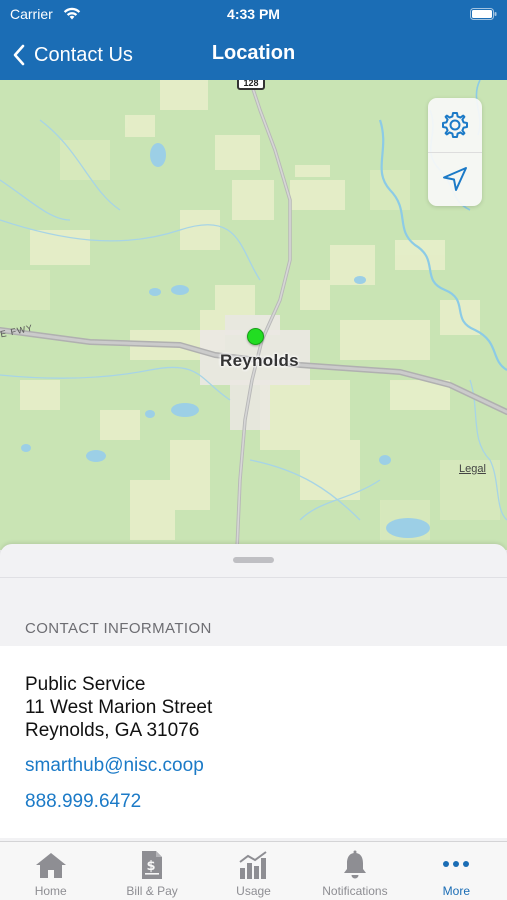 This screenshot has height=900, width=507. I want to click on status-bar: Carrier 4:33 PM, so click(253, 15).